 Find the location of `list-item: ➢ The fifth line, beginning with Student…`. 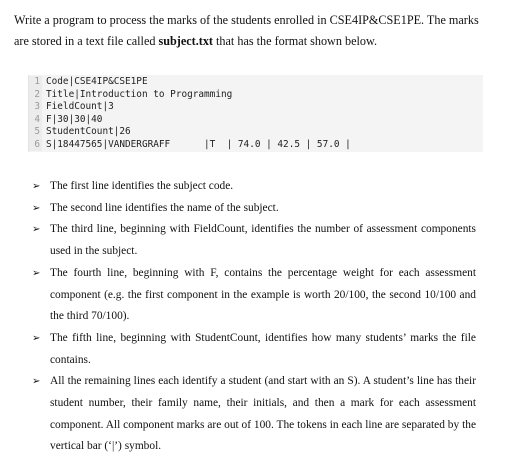

list-item: ➢ The fifth line, beginning with Student… is located at coordinates (254, 349).